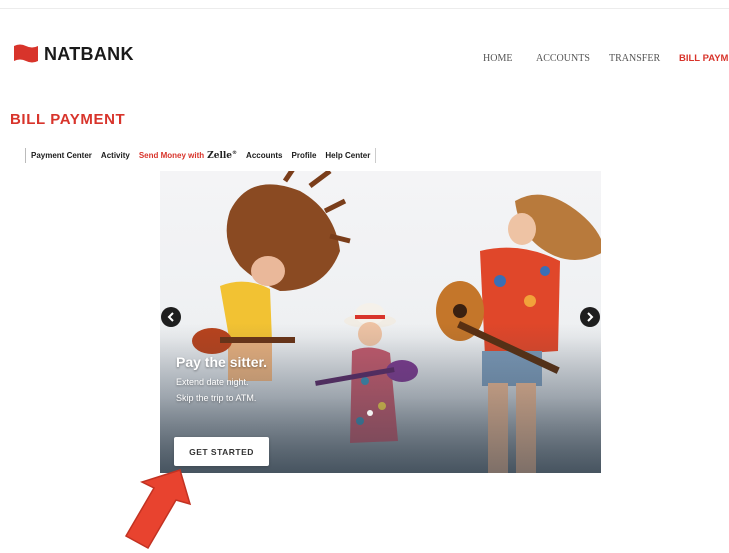  I want to click on carousel-indicator-dot, so click(370, 413).